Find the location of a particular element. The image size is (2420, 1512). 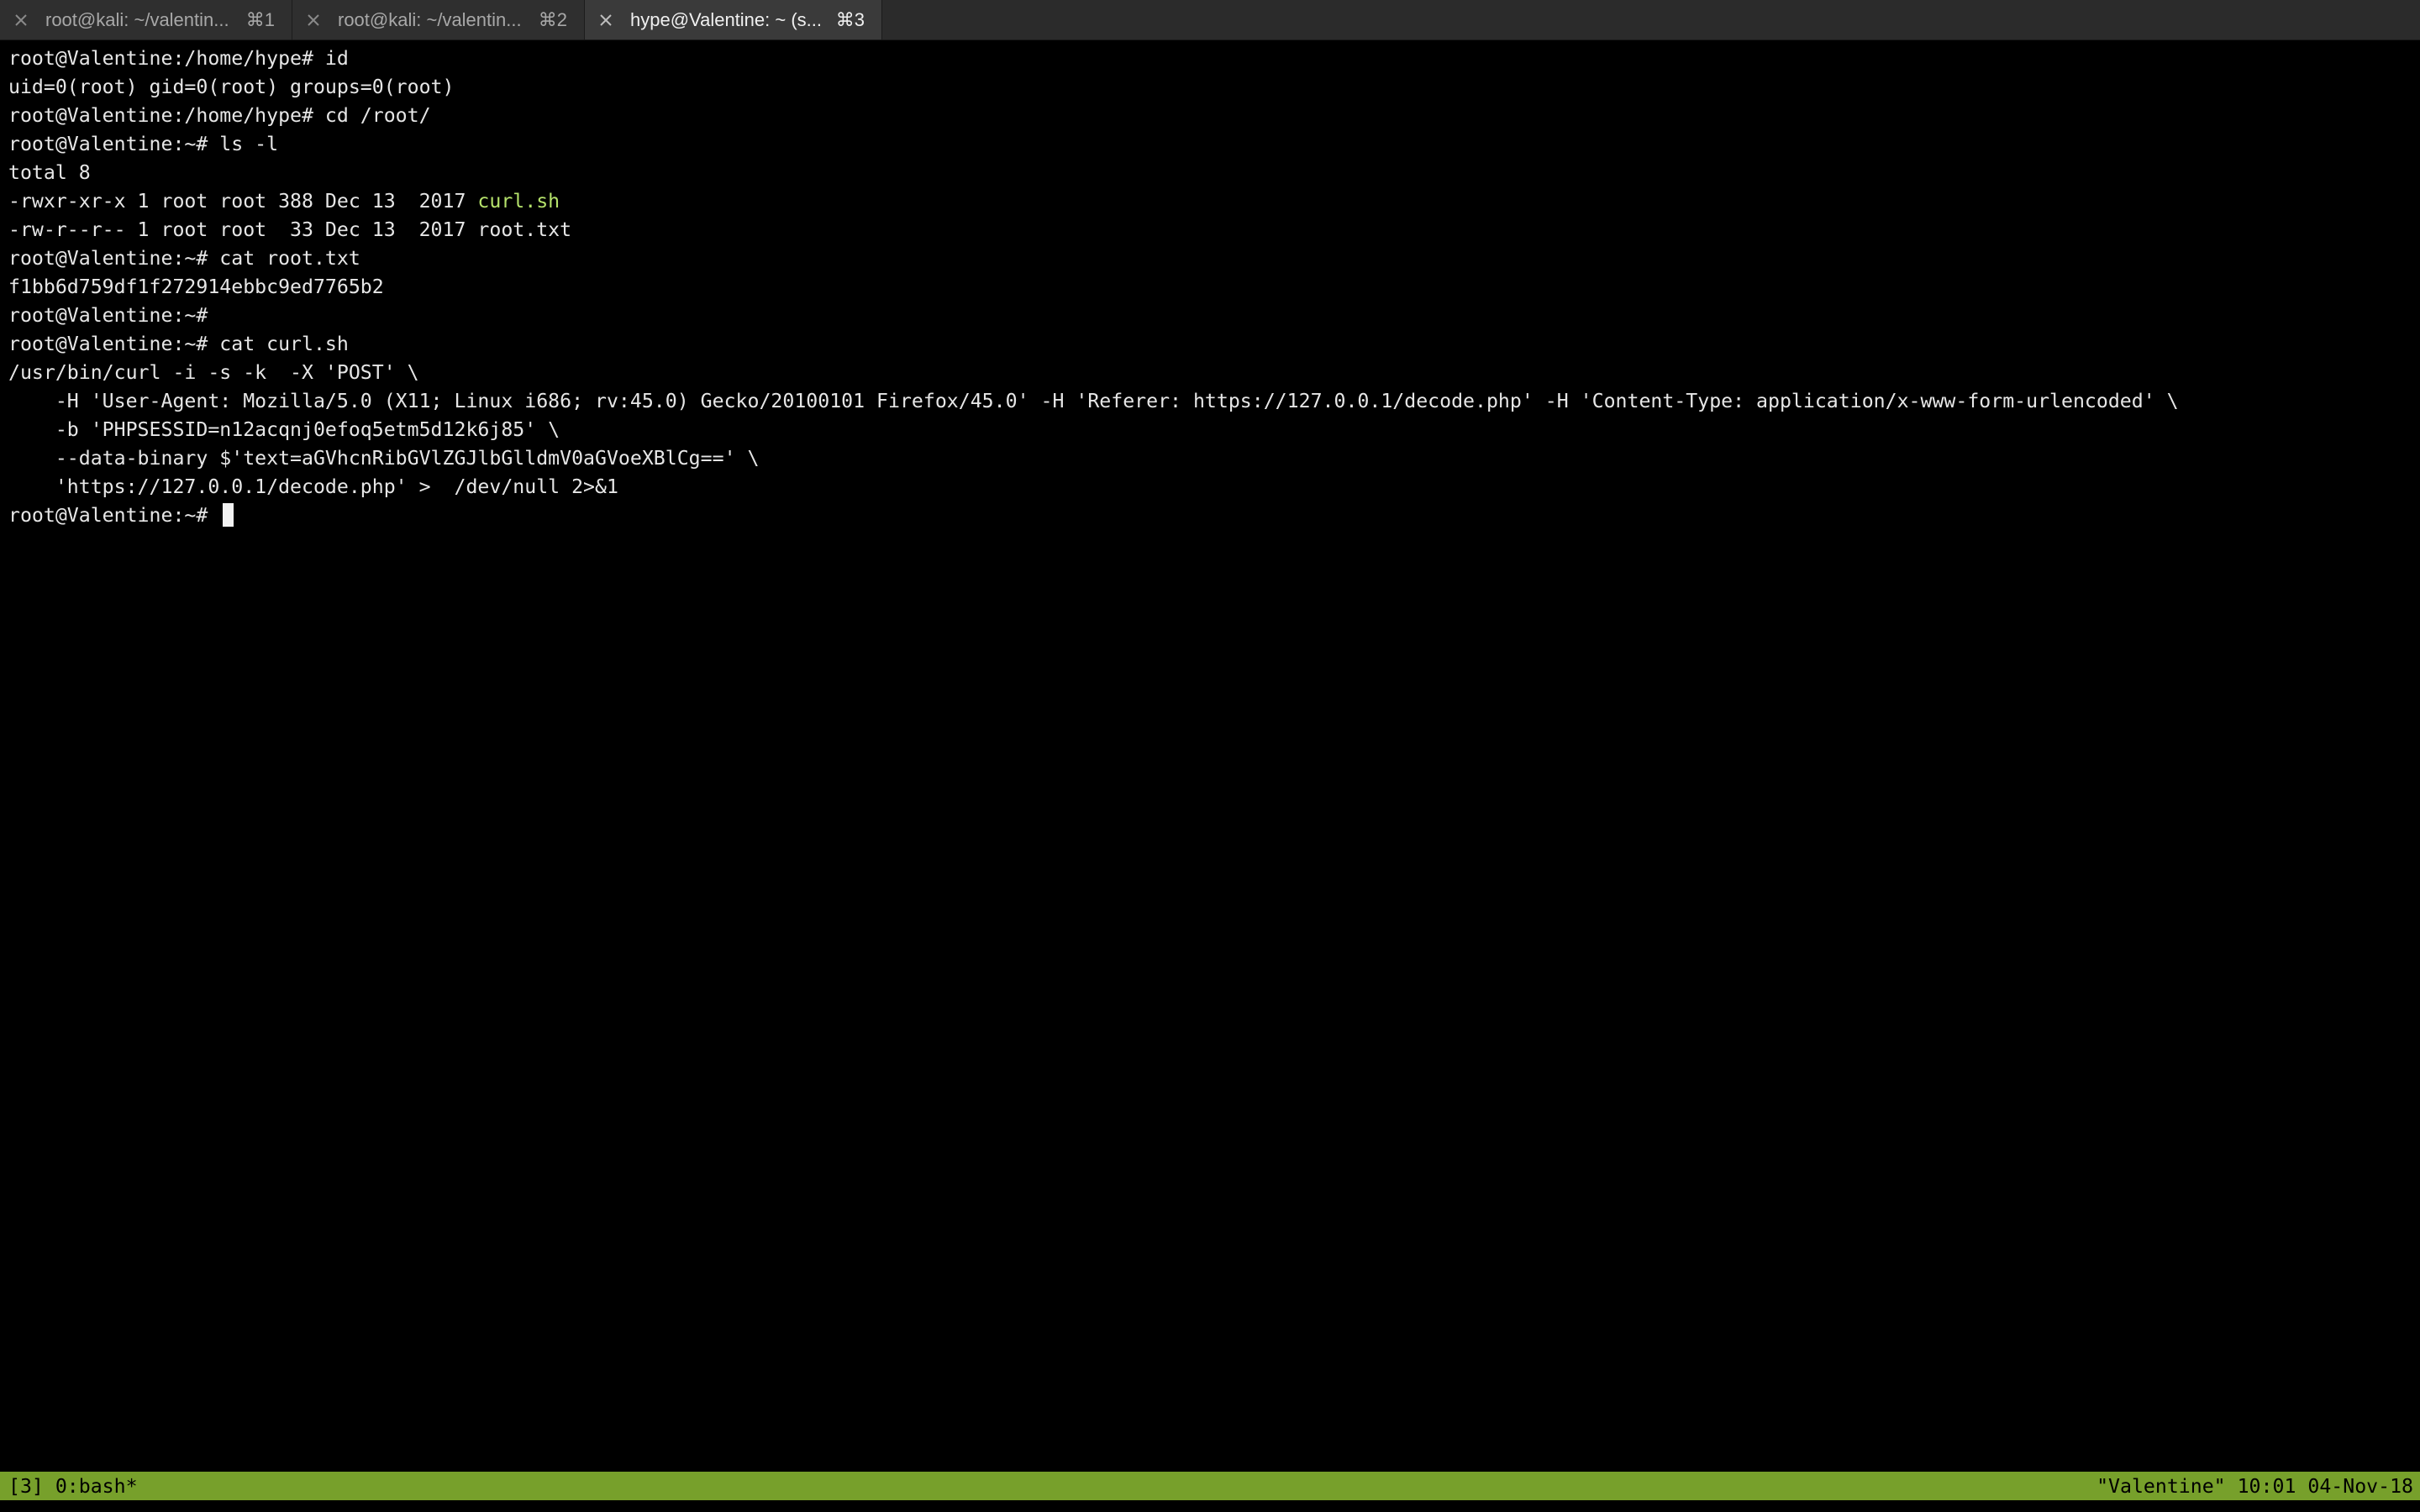

terminal-line: root@Valentine:~# cat root.txt is located at coordinates (184, 258).